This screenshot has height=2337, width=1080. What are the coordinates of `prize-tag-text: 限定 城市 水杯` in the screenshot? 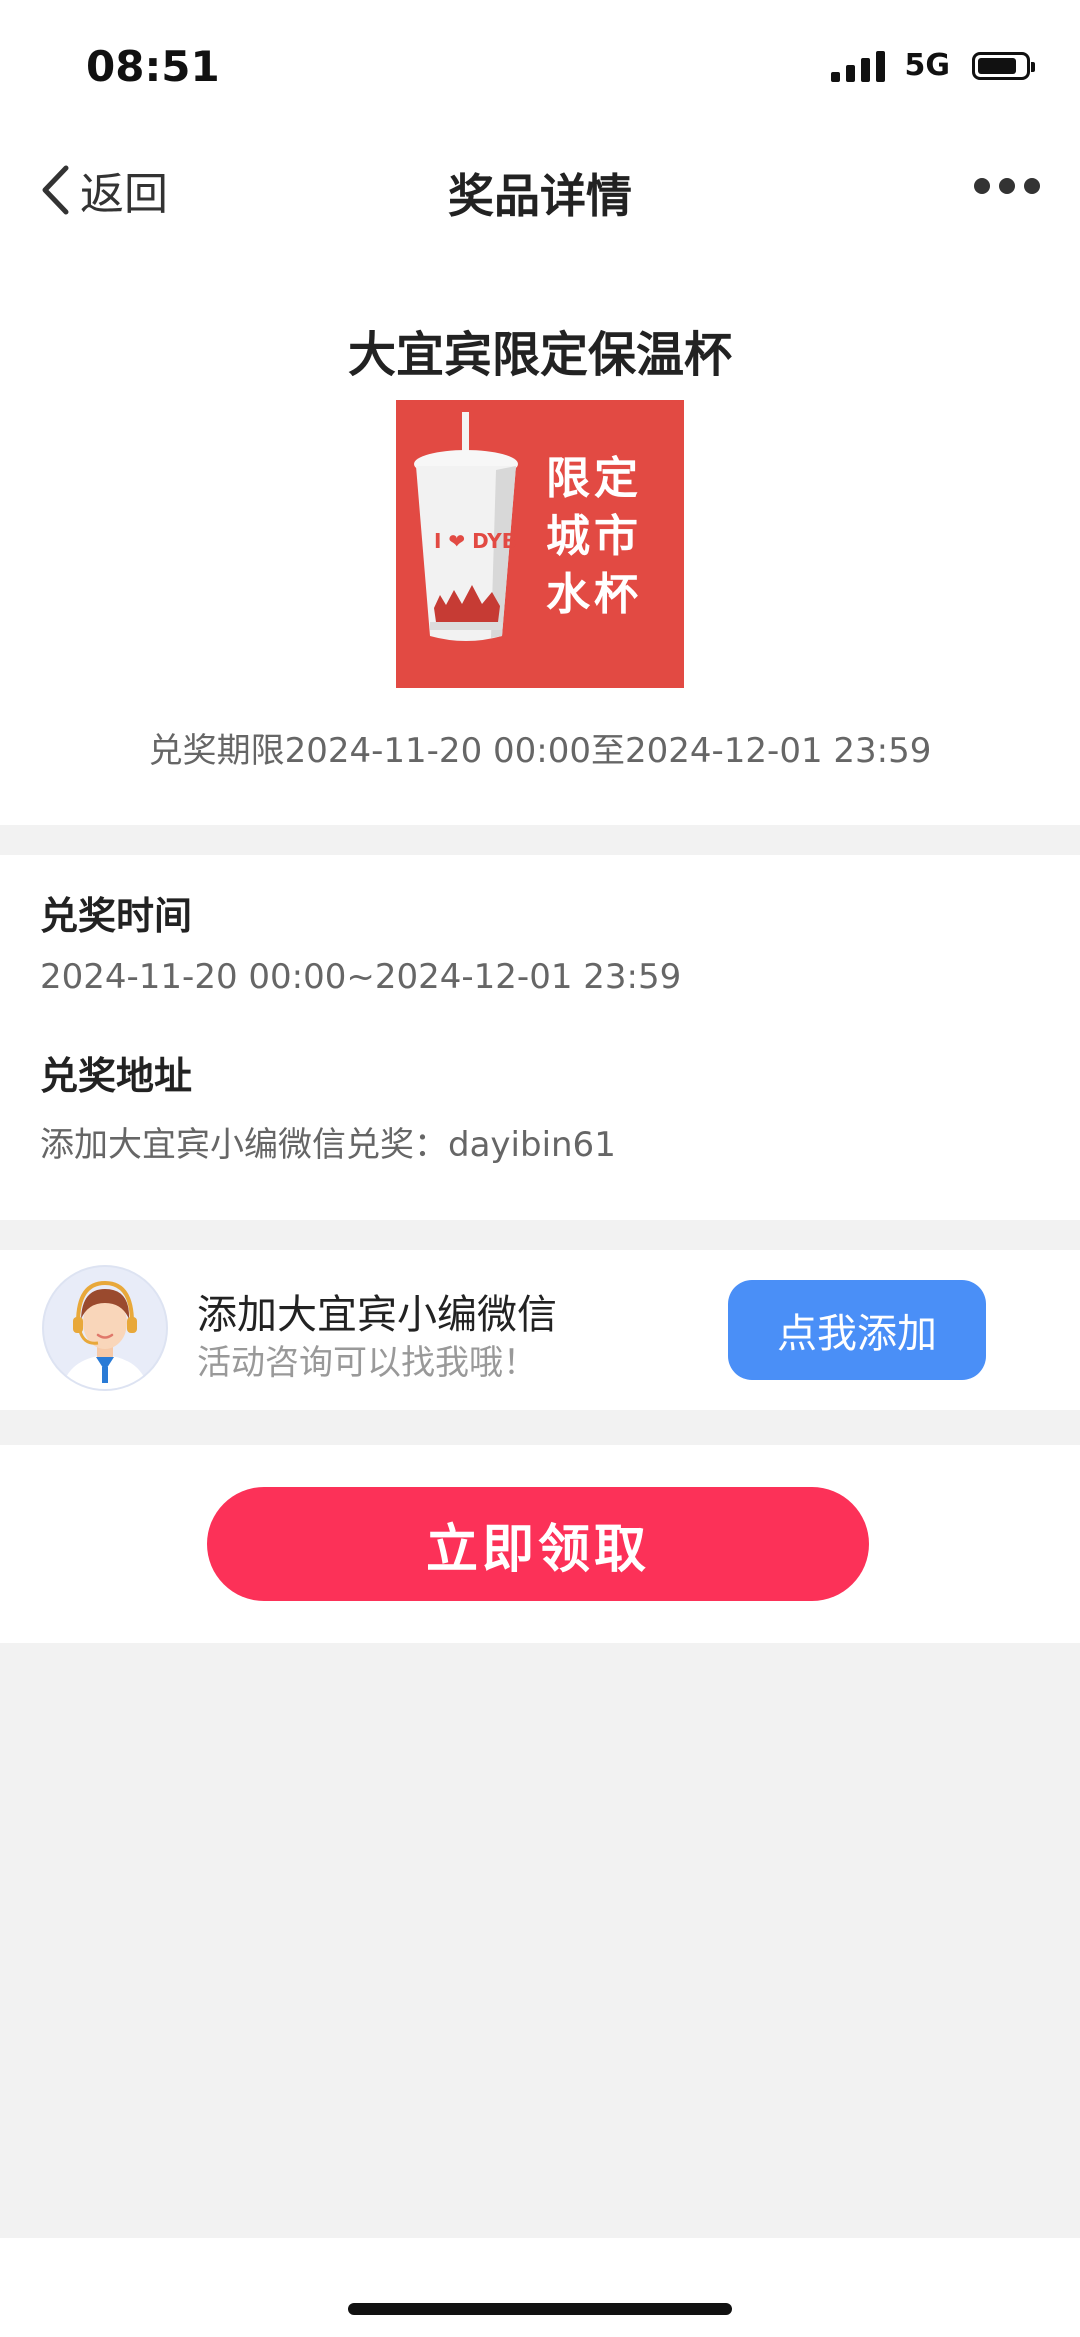 It's located at (601, 537).